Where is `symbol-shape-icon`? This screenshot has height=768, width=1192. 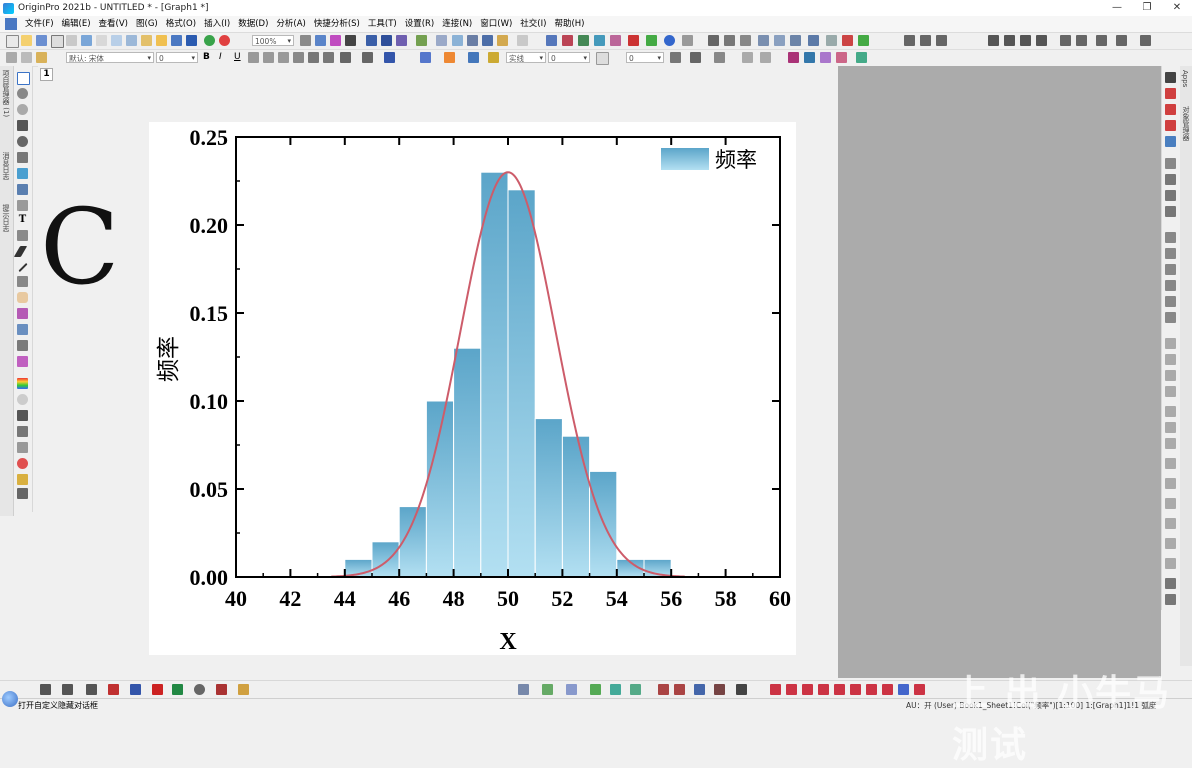 symbol-shape-icon is located at coordinates (602, 58).